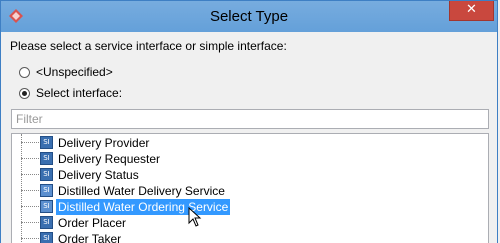  Describe the element at coordinates (92, 223) in the screenshot. I see `tree-item-label: Order Placer` at that location.